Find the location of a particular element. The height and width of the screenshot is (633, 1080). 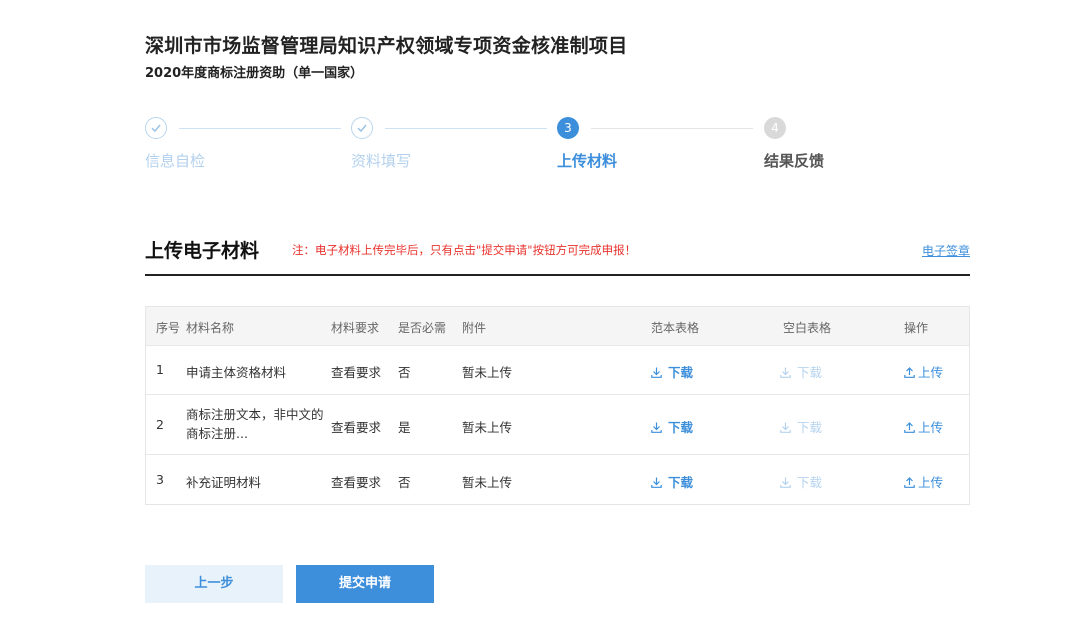

table-row: 3 补充证明材料 查看要求 否 暂未上传 下载 下载 上传 is located at coordinates (557, 479).